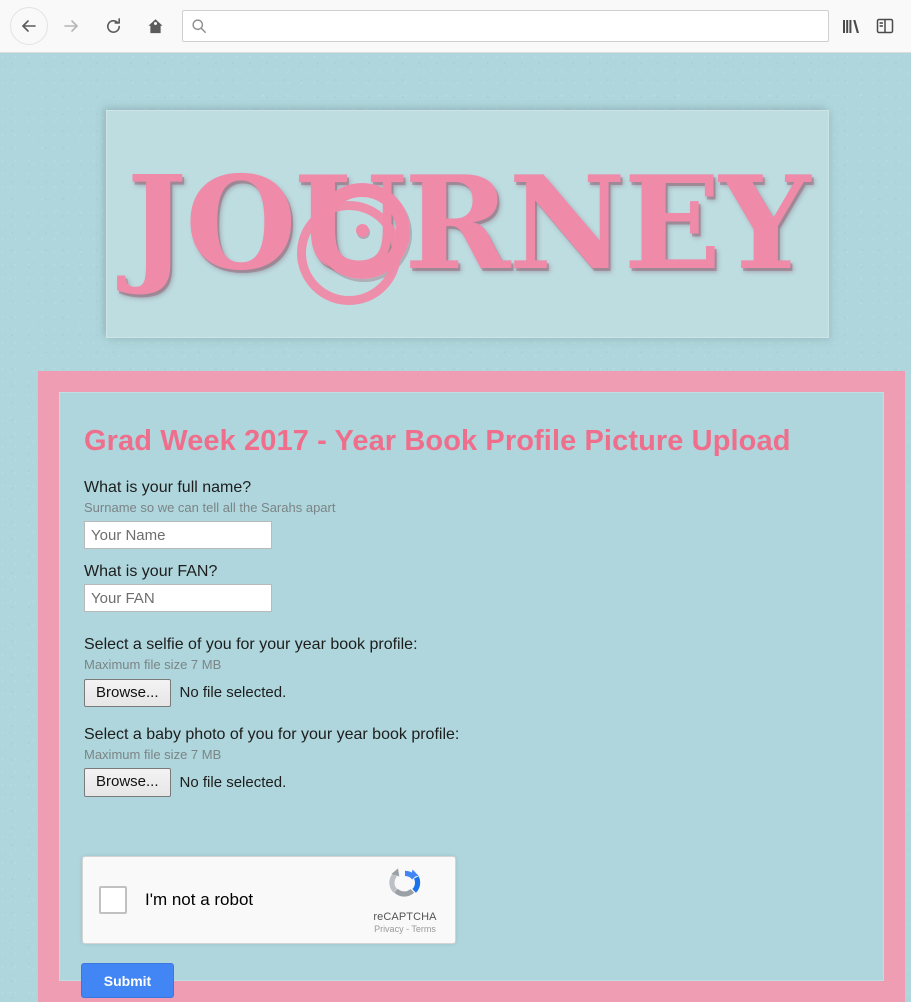  What do you see at coordinates (153, 754) in the screenshot?
I see `field-help-baby-photo-upload: Maximum file size 7 MB` at bounding box center [153, 754].